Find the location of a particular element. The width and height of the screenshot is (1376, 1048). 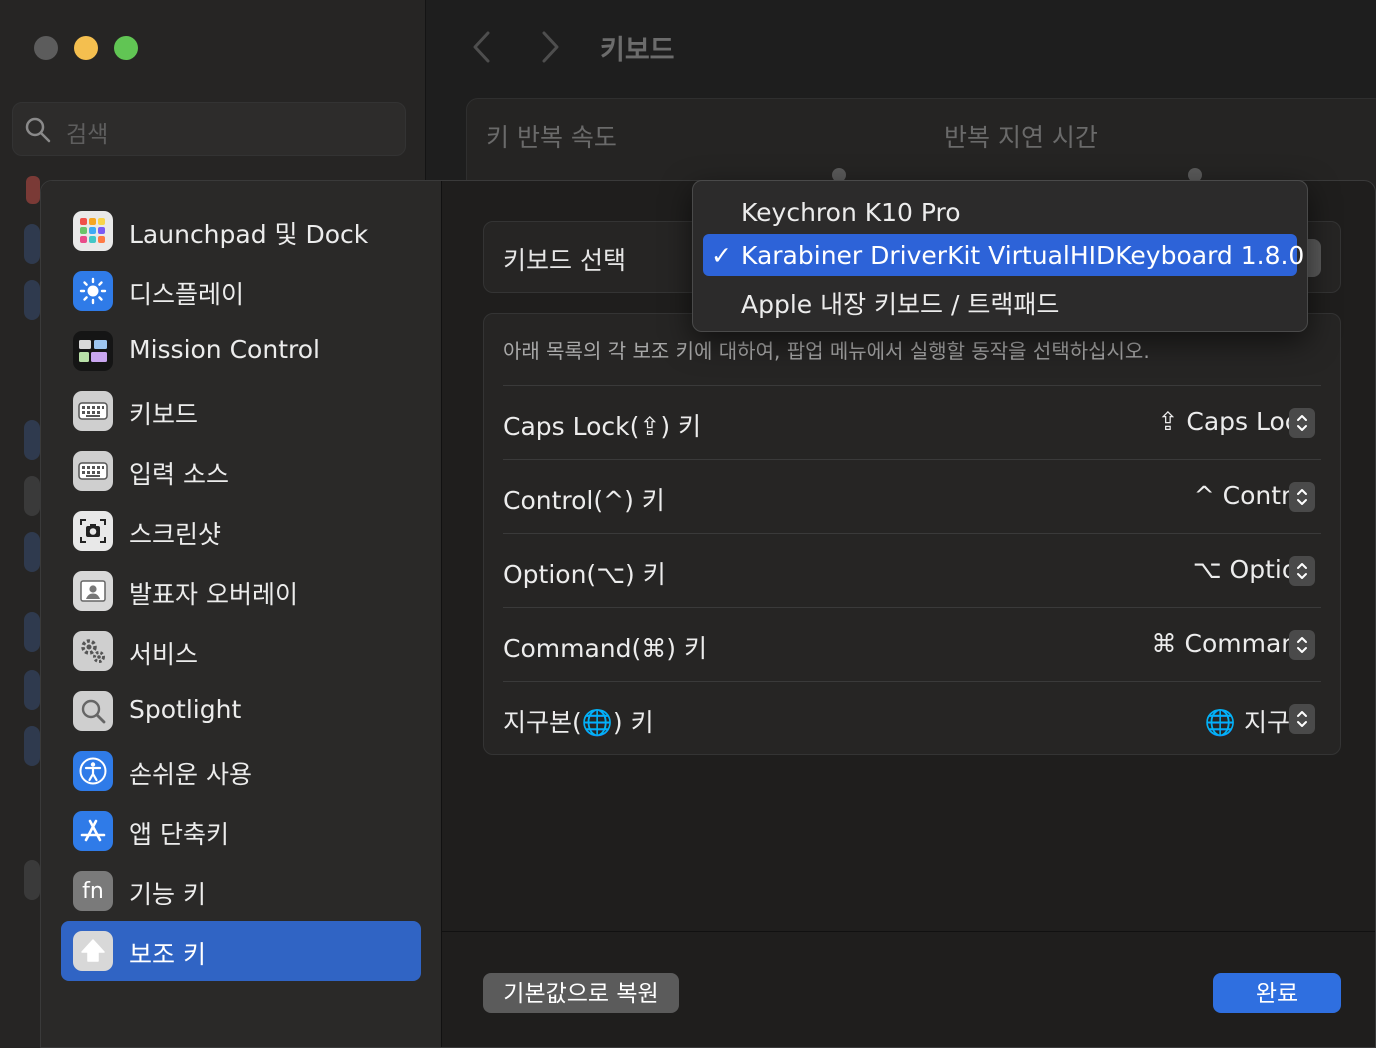

sidebar-item-presenter-overlay: 발표자 오버레이 is located at coordinates (241, 591).